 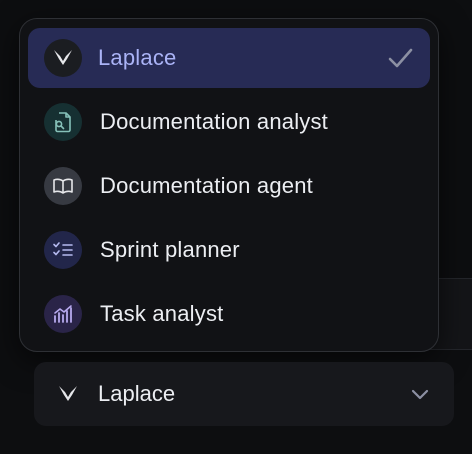 What do you see at coordinates (206, 185) in the screenshot?
I see `menu-item-label: Documentation agent` at bounding box center [206, 185].